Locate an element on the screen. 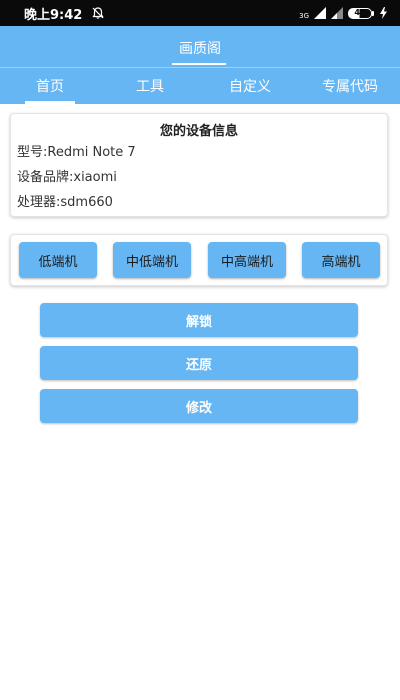 Image resolution: width=400 pixels, height=700 pixels. mid-low-end-button: 中低端机 is located at coordinates (152, 260).